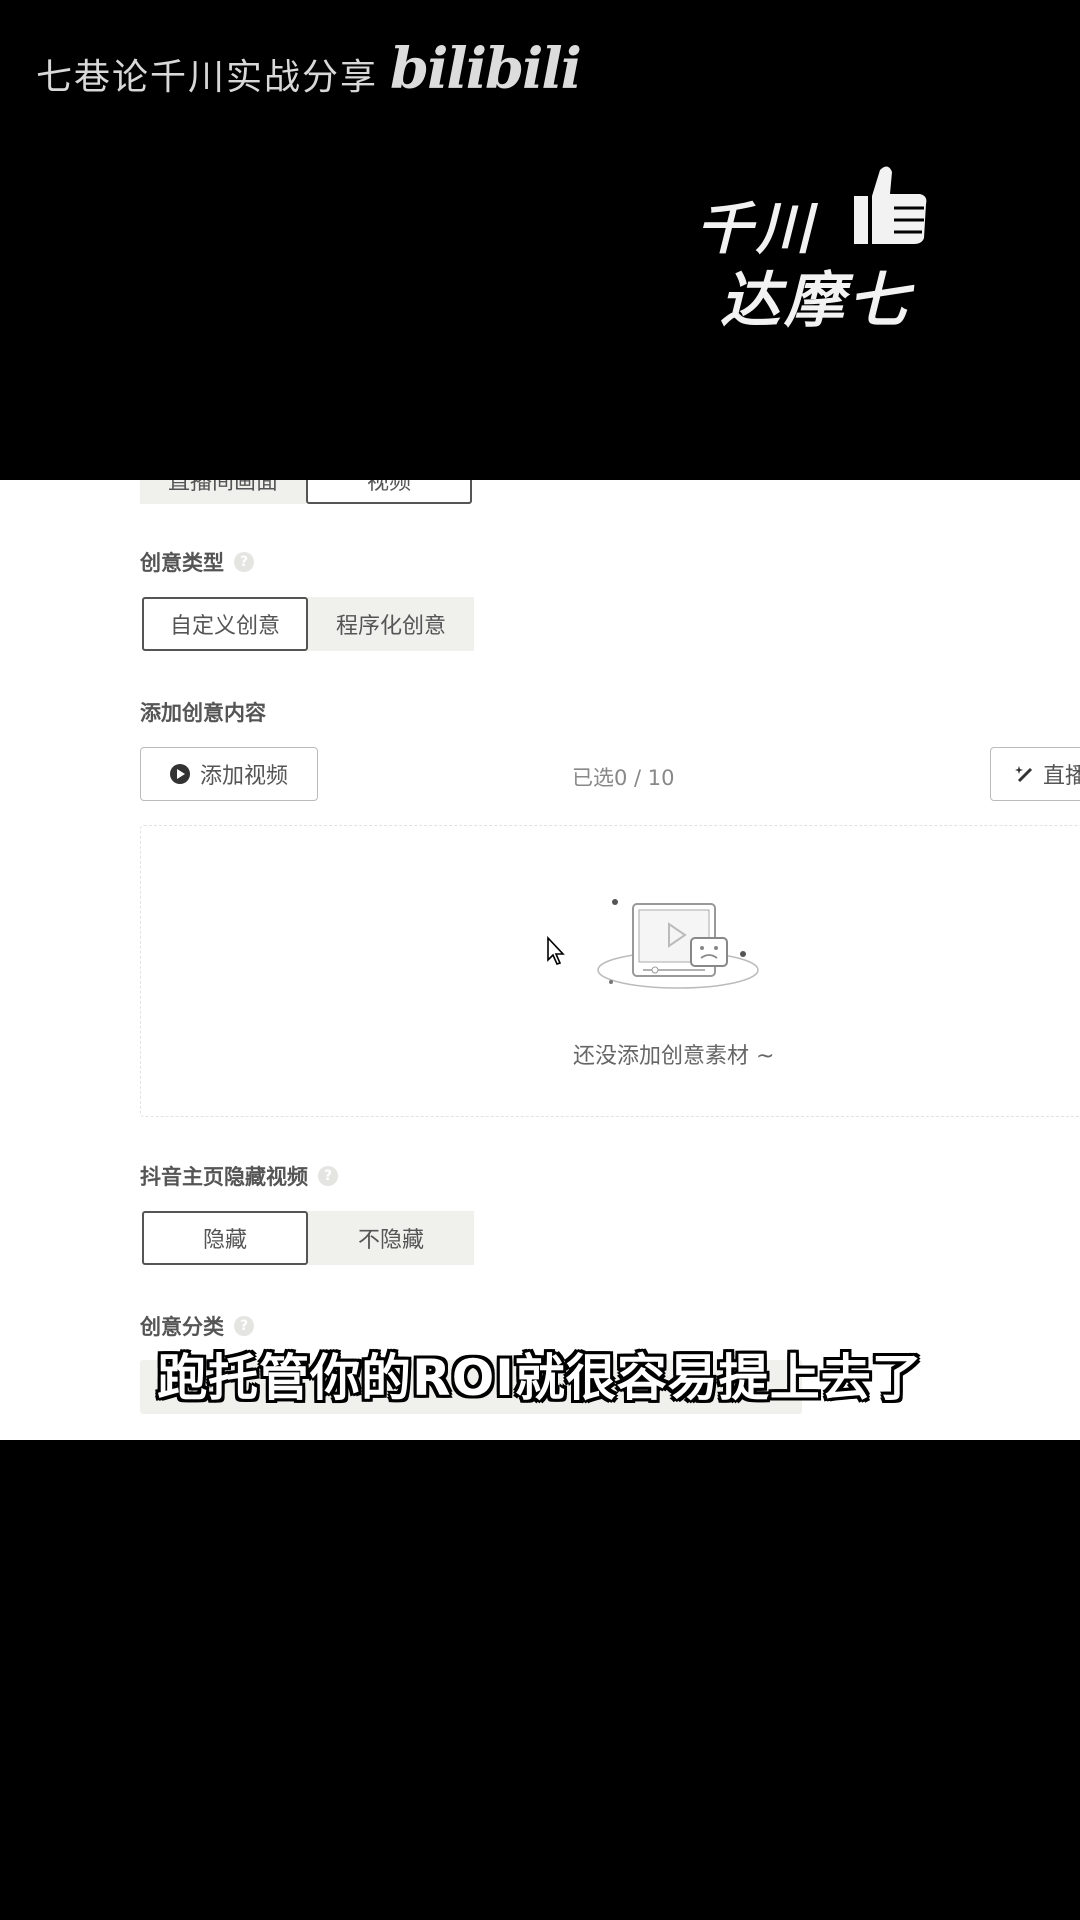 The width and height of the screenshot is (1080, 1920). I want to click on creative-content-label-text: 添加创意内容, so click(203, 713).